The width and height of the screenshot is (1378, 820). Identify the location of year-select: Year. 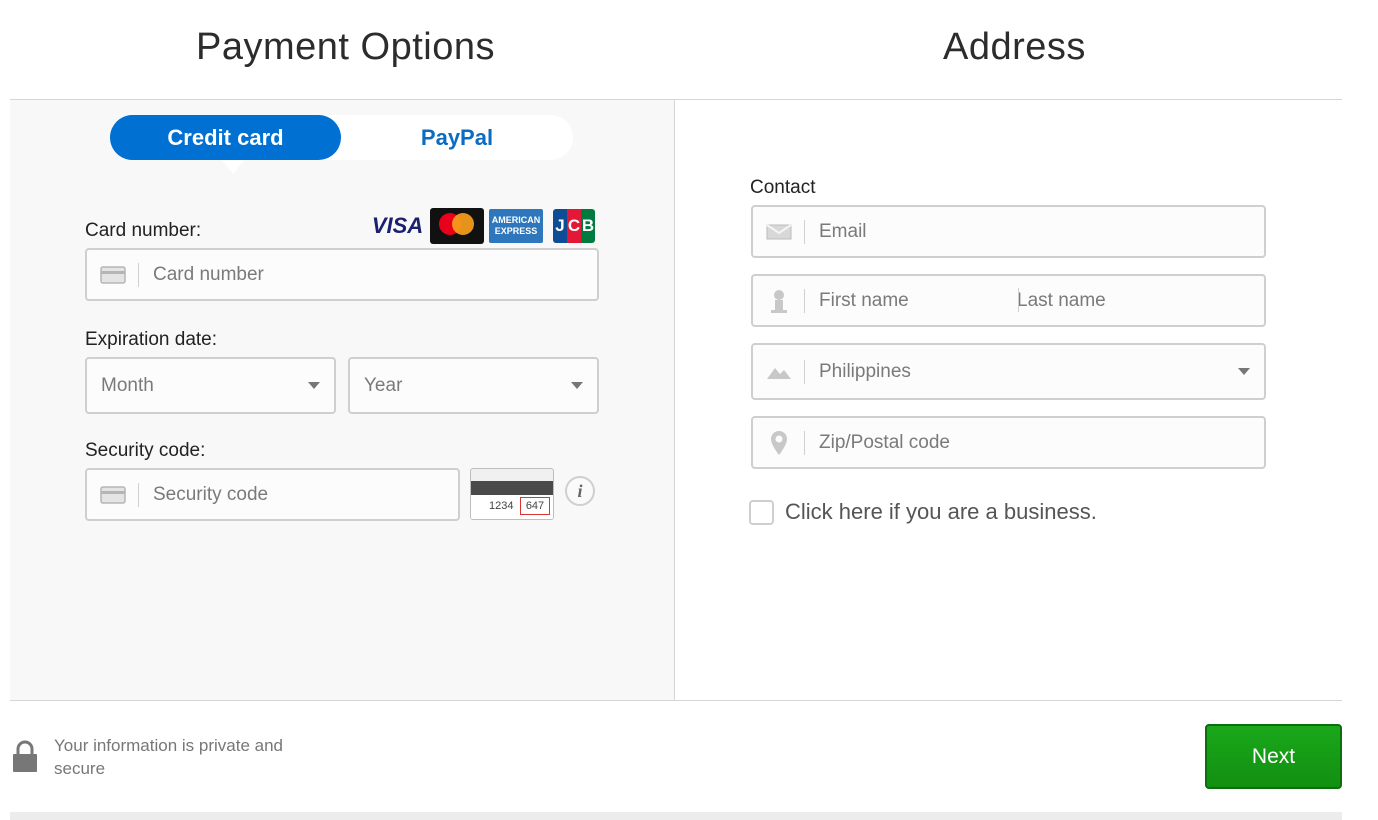
(473, 385).